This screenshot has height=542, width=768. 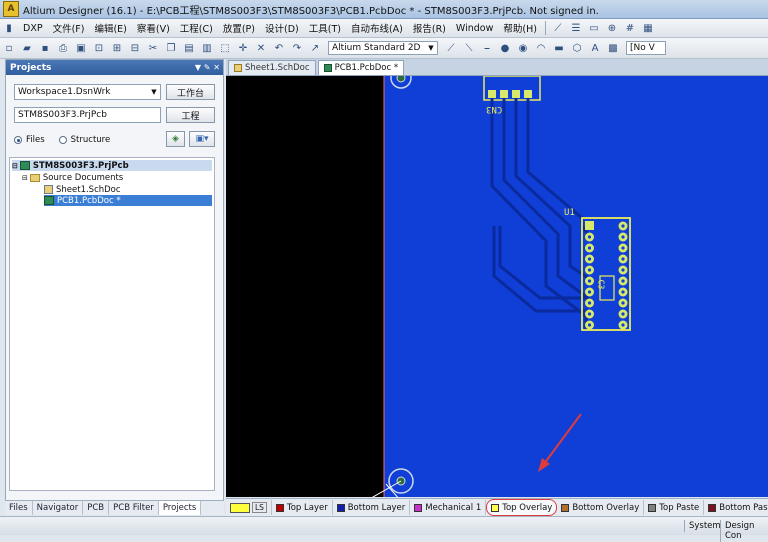 What do you see at coordinates (679, 507) in the screenshot?
I see `layer-tab-label: Top Paste` at bounding box center [679, 507].